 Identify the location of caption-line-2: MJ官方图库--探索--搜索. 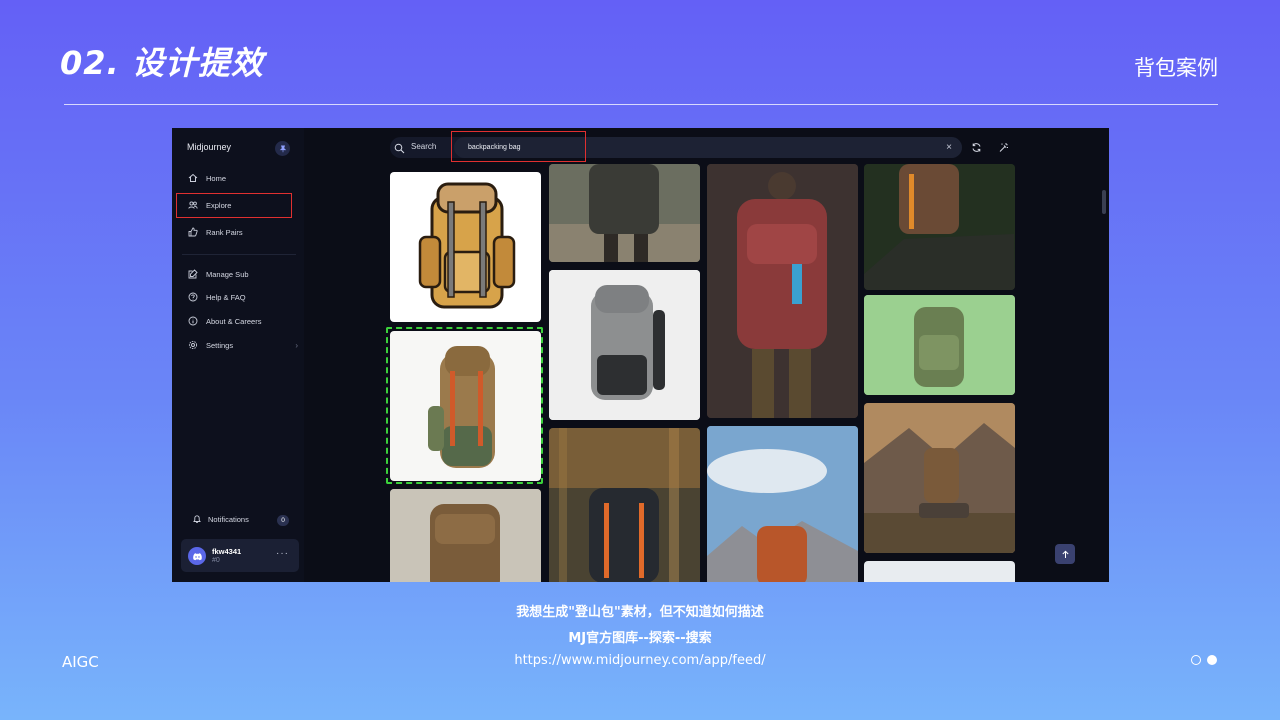
(640, 638).